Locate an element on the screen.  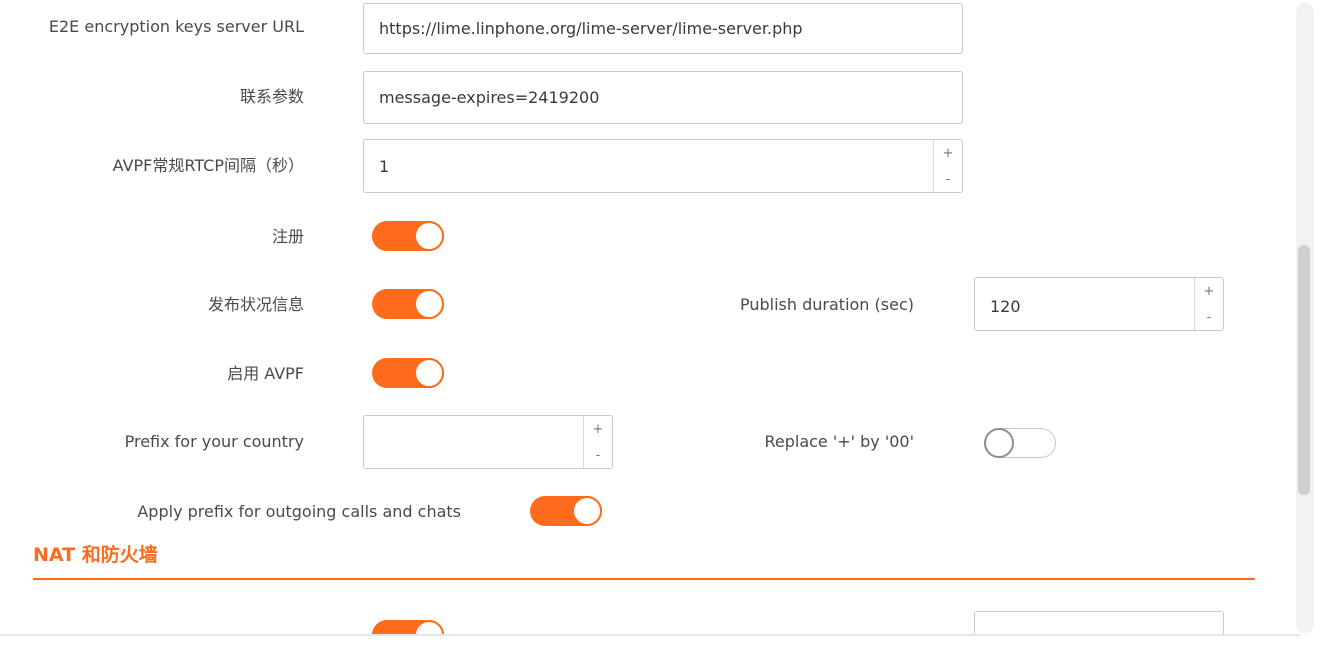
avpf-interval-buttons: + - is located at coordinates (947, 166).